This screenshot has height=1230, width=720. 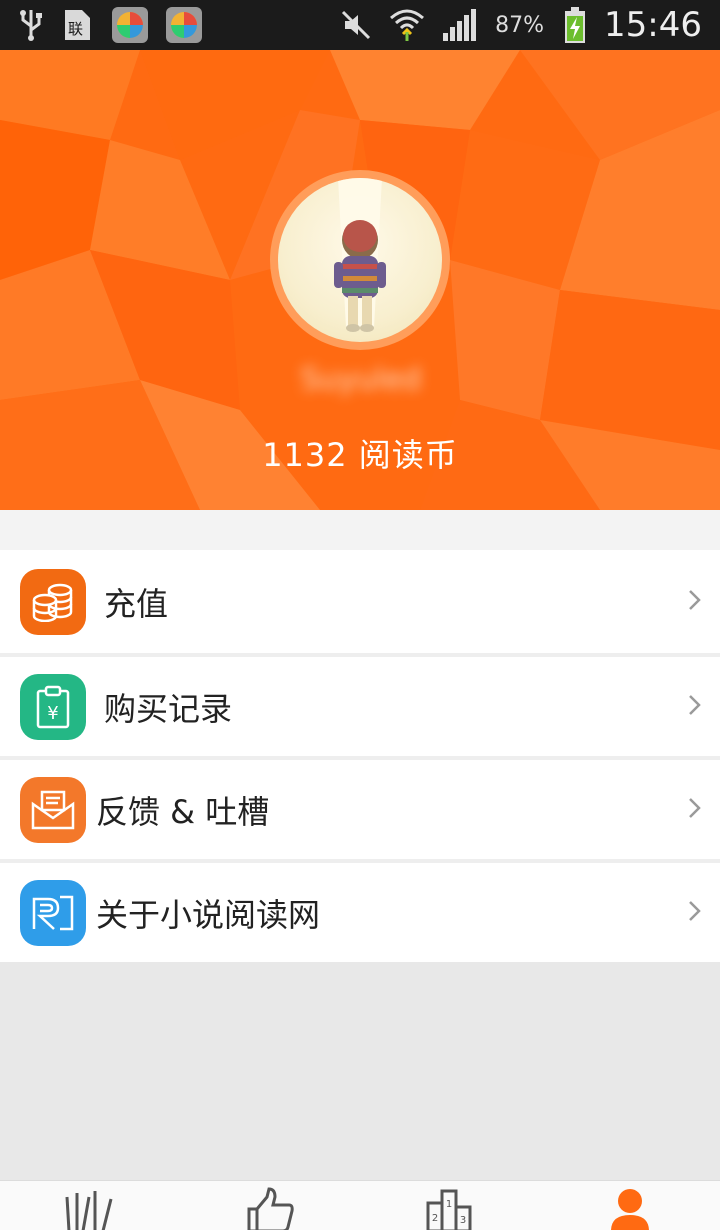 I want to click on bottom-nav: 213, so click(x=360, y=1205).